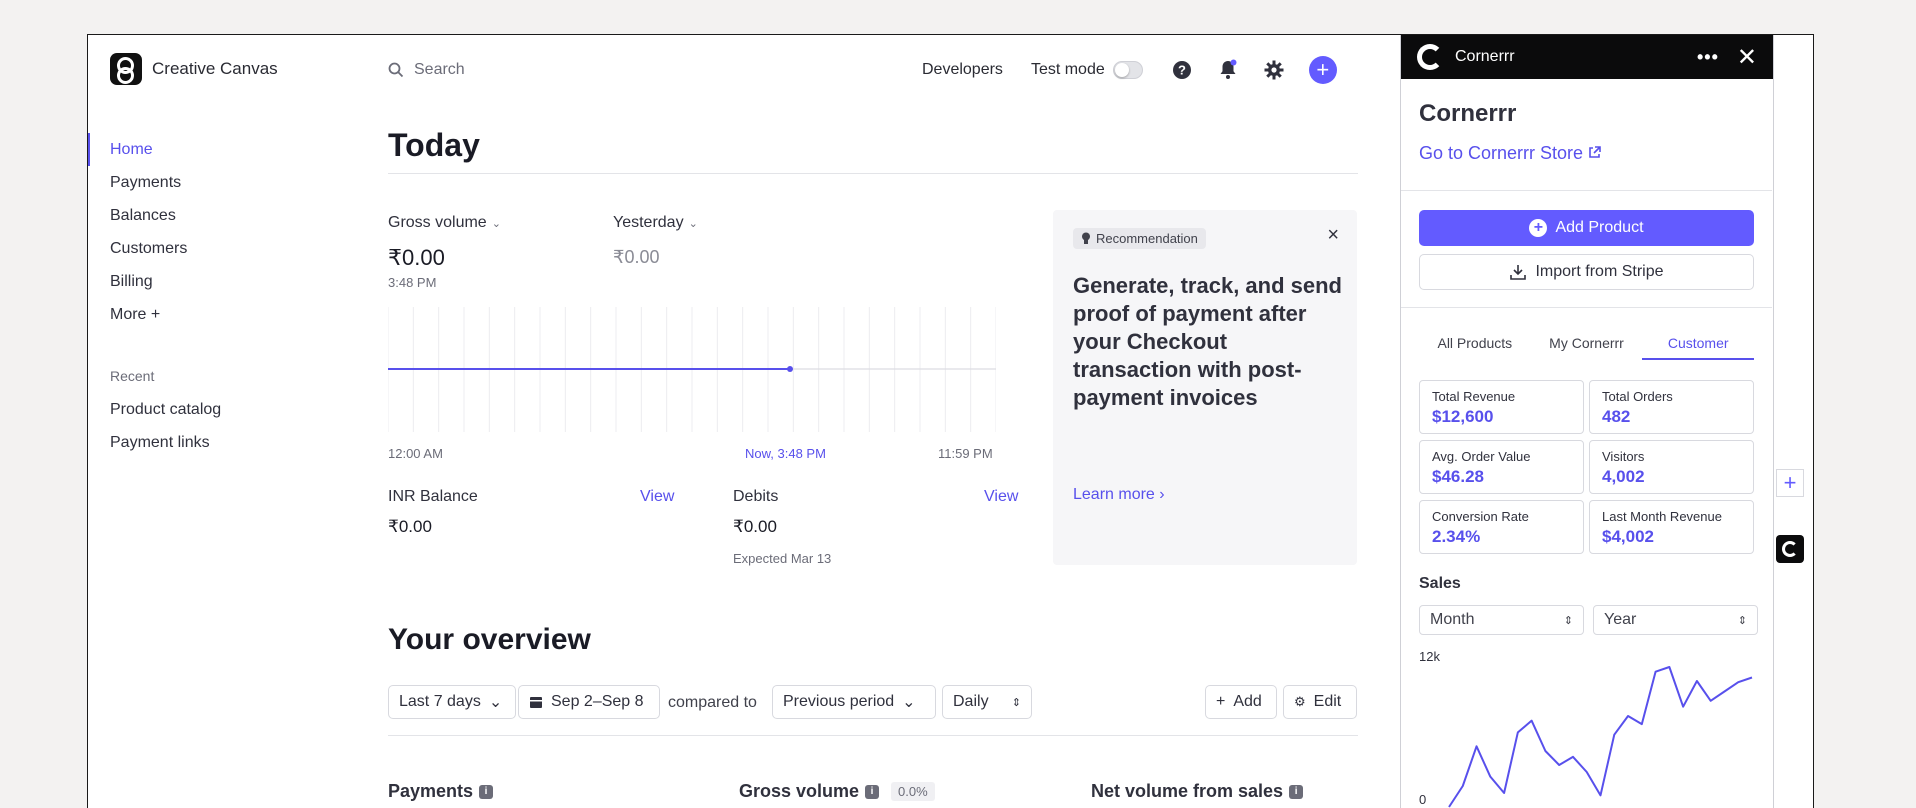 Image resolution: width=1916 pixels, height=808 pixels. I want to click on gross-volume-label: Gross volume, so click(437, 222).